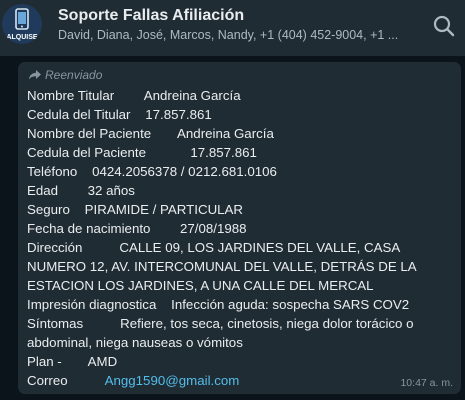  I want to click on field-seguro: Seguro PIRAMIDE / PARTICULAR, so click(242, 209).